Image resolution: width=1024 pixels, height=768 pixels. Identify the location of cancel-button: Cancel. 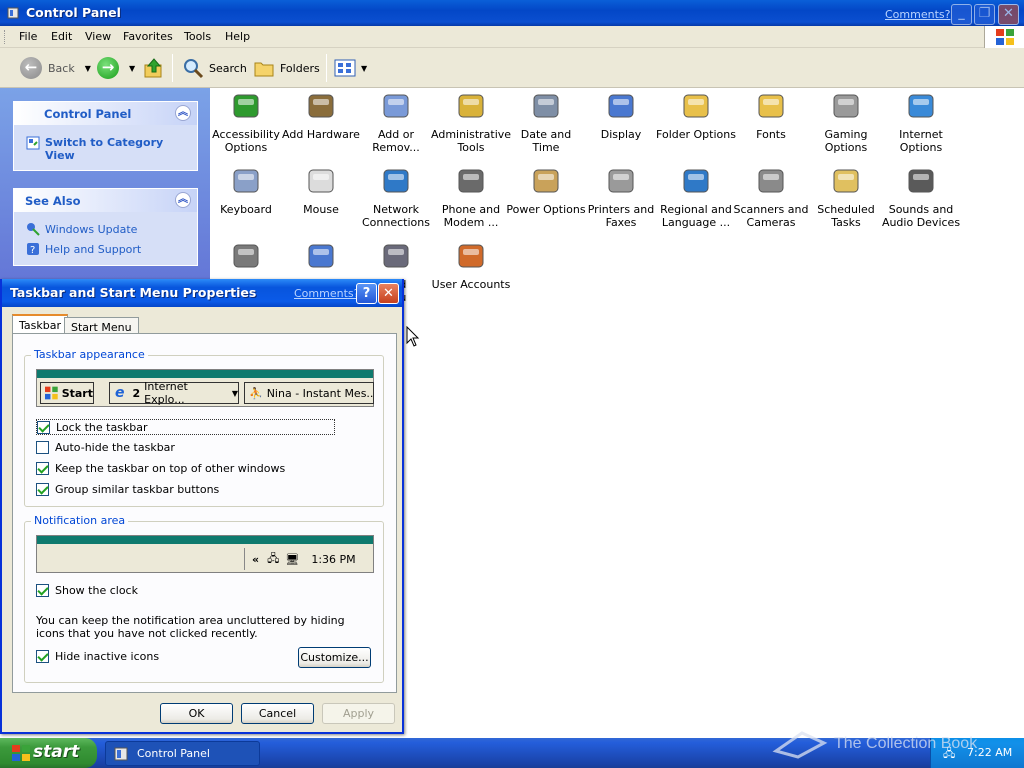
(277, 713).